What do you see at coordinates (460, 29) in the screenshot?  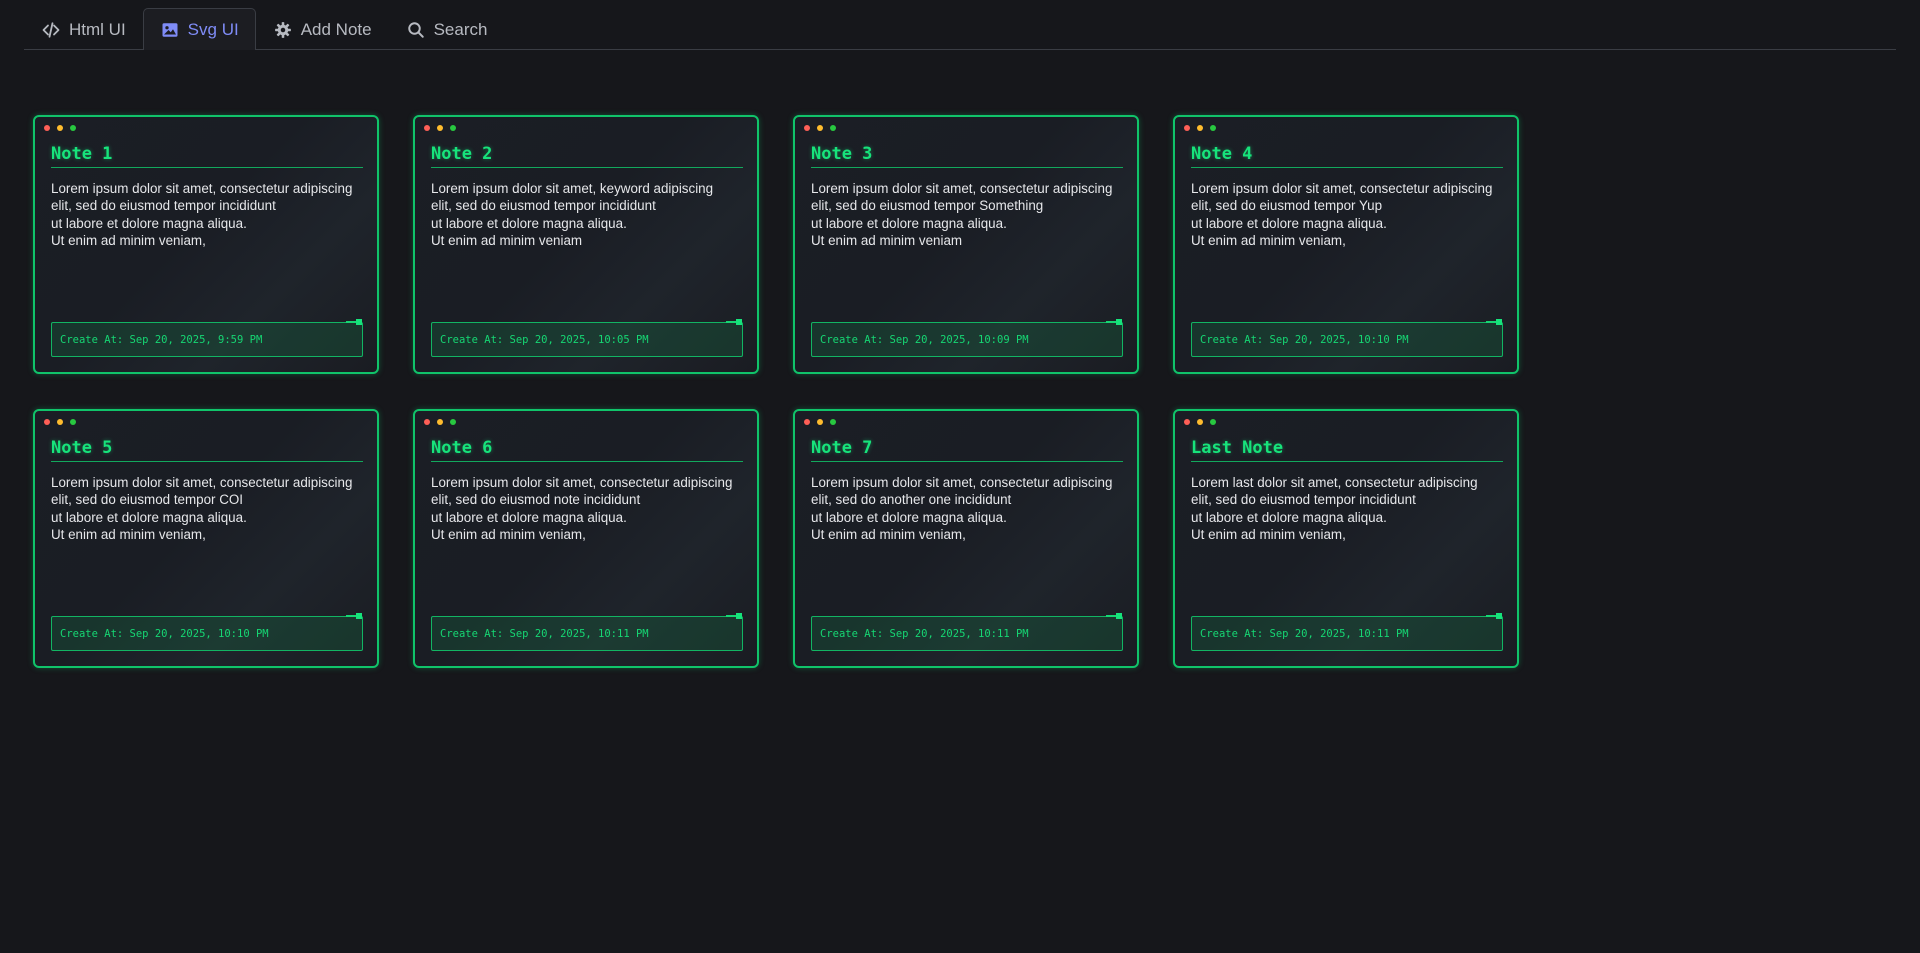 I see `tab-label: Search` at bounding box center [460, 29].